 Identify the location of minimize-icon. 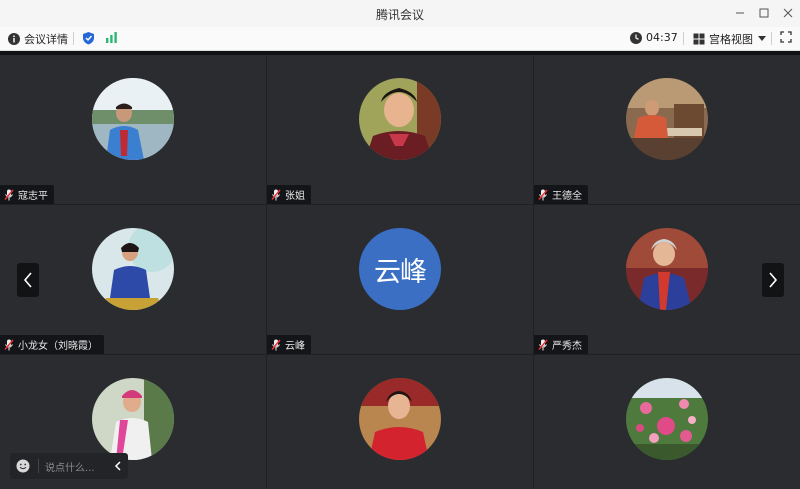
(740, 13).